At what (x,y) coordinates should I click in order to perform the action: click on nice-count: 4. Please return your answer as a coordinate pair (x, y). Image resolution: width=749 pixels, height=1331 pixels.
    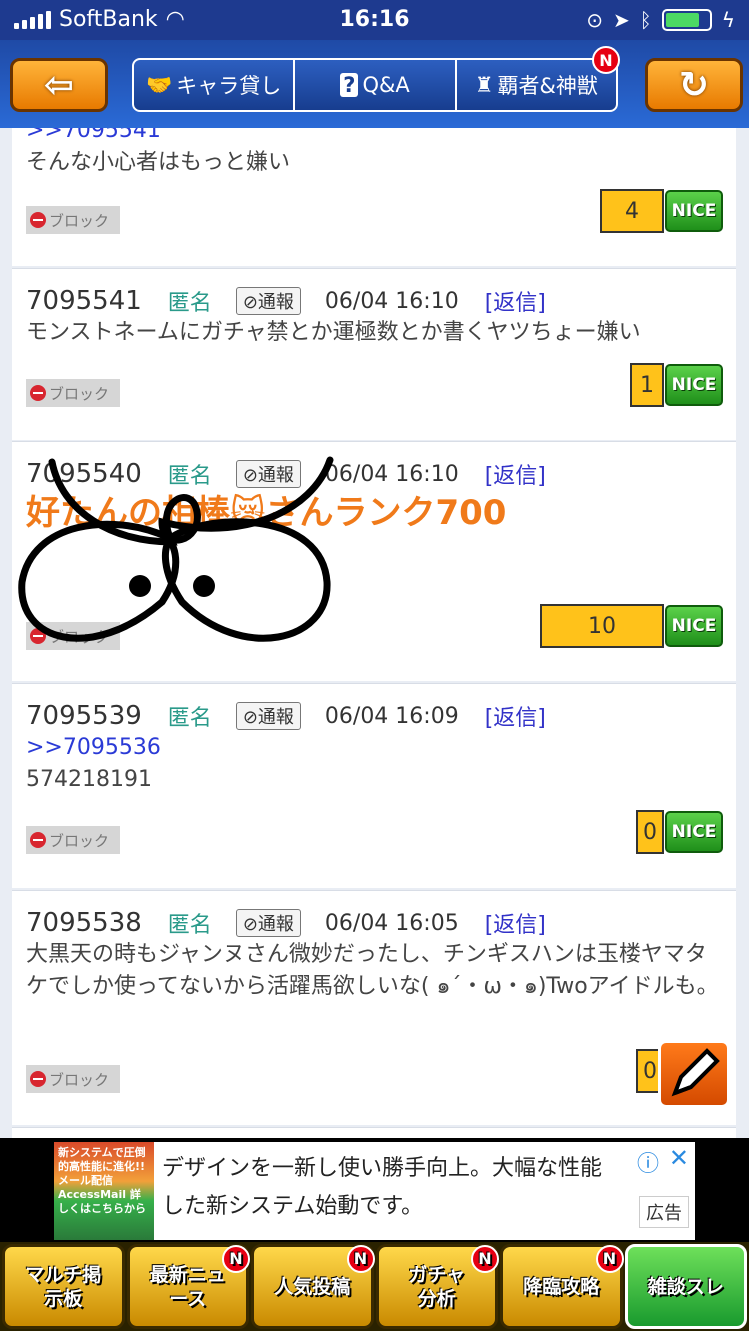
    Looking at the image, I should click on (632, 211).